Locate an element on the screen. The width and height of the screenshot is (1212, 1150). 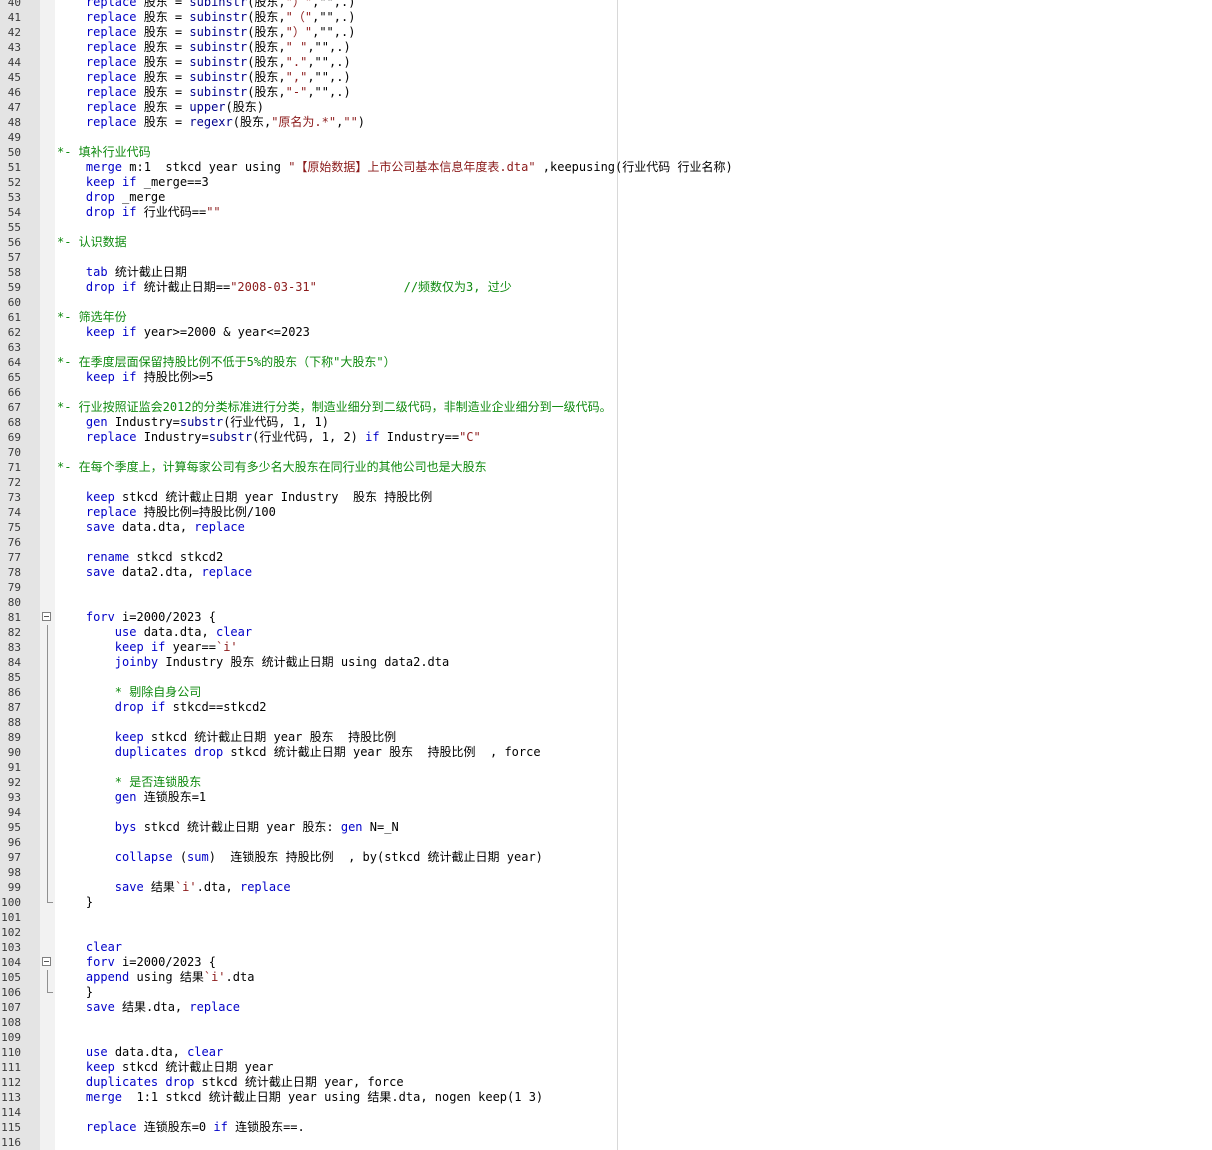
code-token: year>=2000 & year<=2023 is located at coordinates (223, 332).